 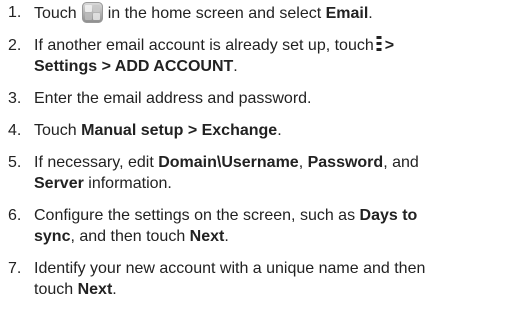 What do you see at coordinates (59, 183) in the screenshot?
I see `bold-term: Server` at bounding box center [59, 183].